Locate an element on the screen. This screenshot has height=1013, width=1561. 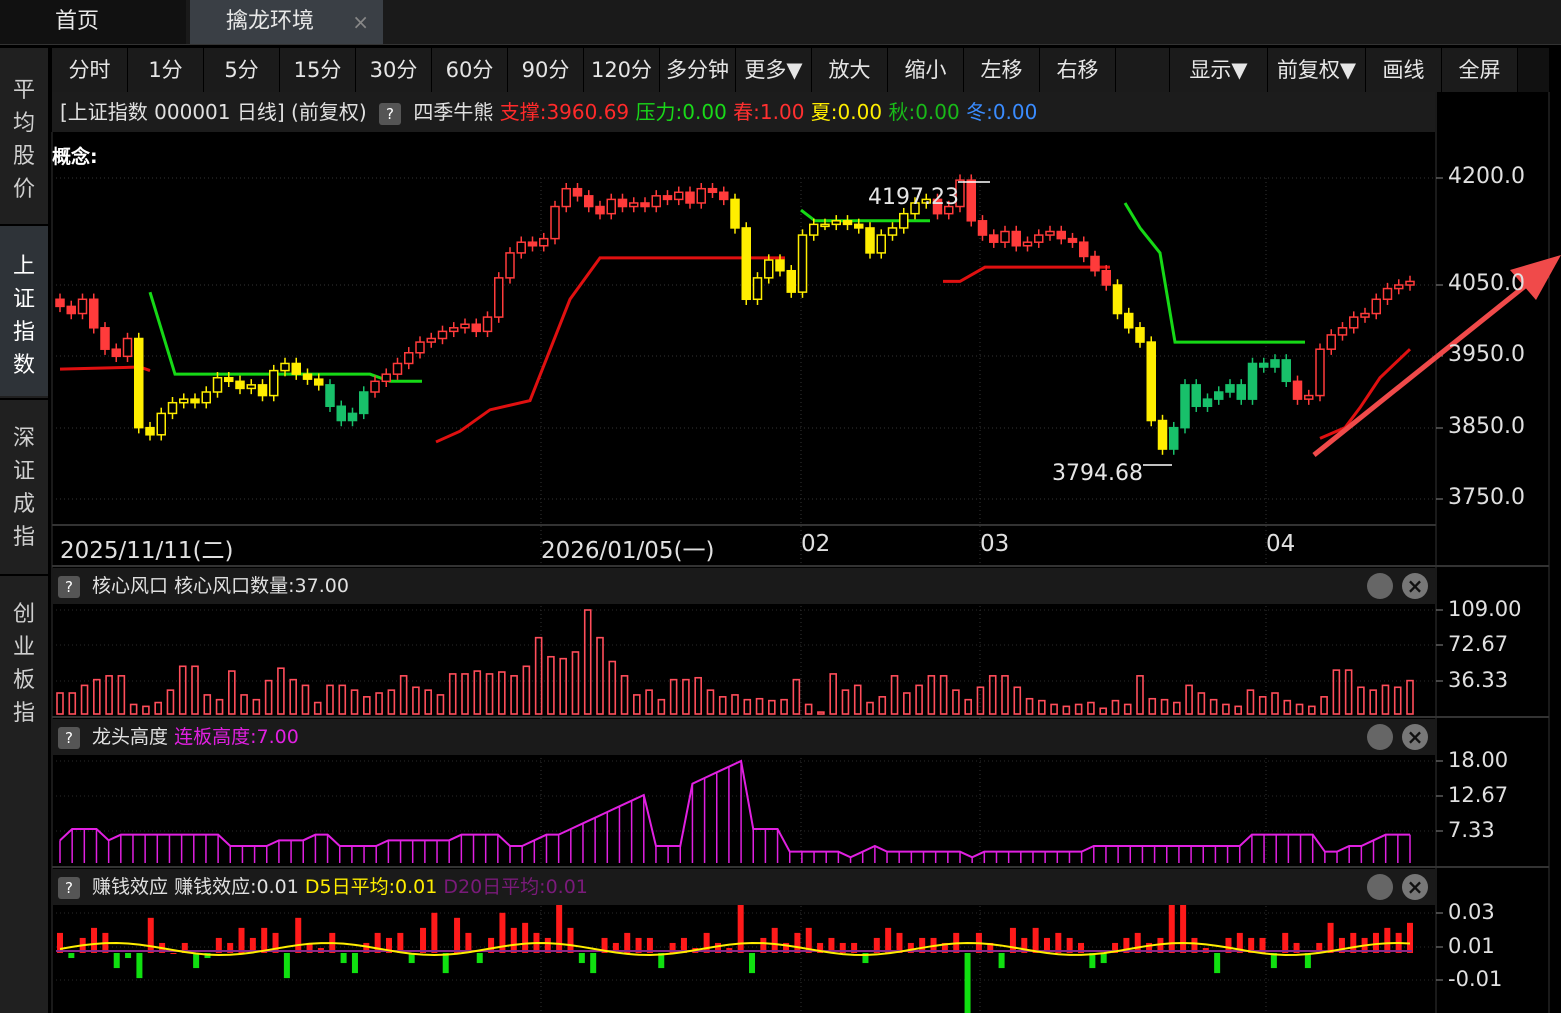
date-tick-label: 02 is located at coordinates (816, 544).